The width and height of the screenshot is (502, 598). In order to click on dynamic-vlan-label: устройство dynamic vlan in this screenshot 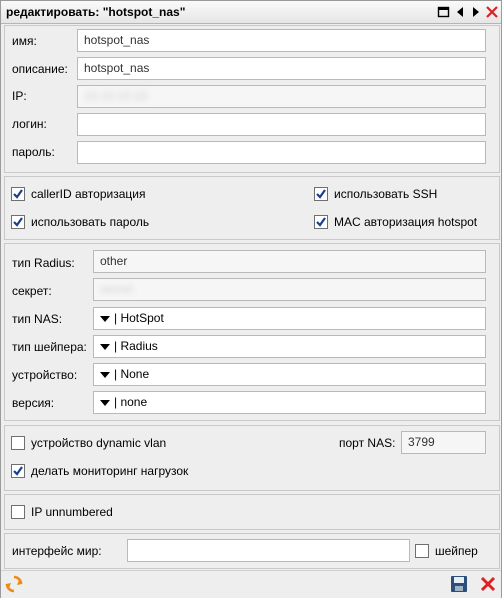, I will do `click(99, 443)`.